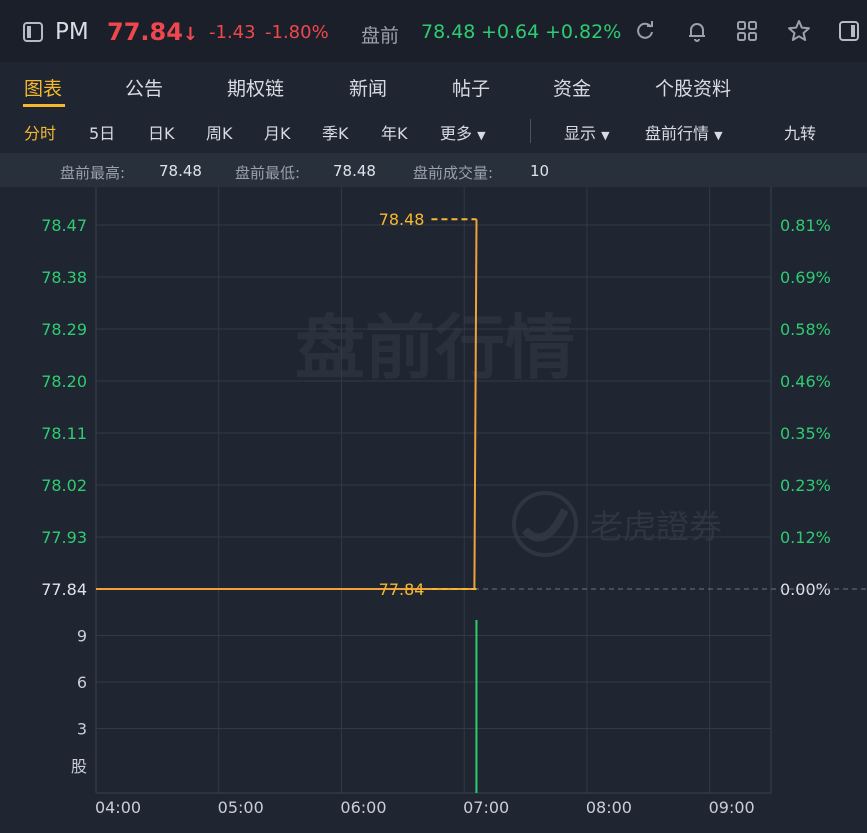 This screenshot has width=867, height=833. I want to click on watermark-title: 盘前行情, so click(435, 348).